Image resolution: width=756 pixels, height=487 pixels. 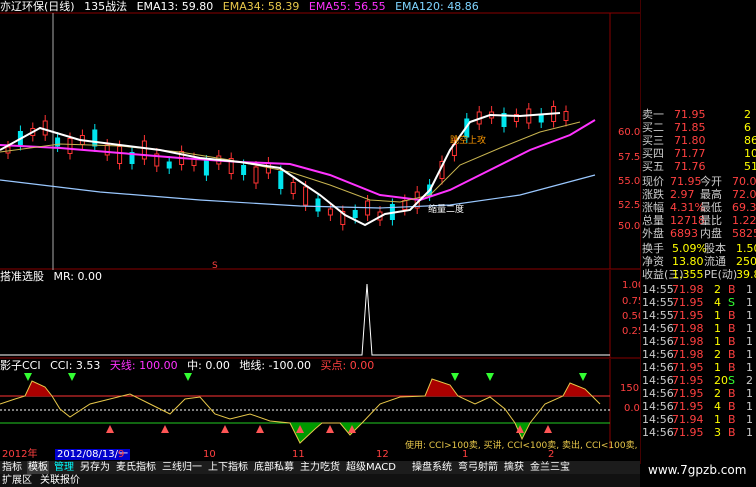 I want to click on ext-tab-0: 扩展区, so click(x=17, y=480).